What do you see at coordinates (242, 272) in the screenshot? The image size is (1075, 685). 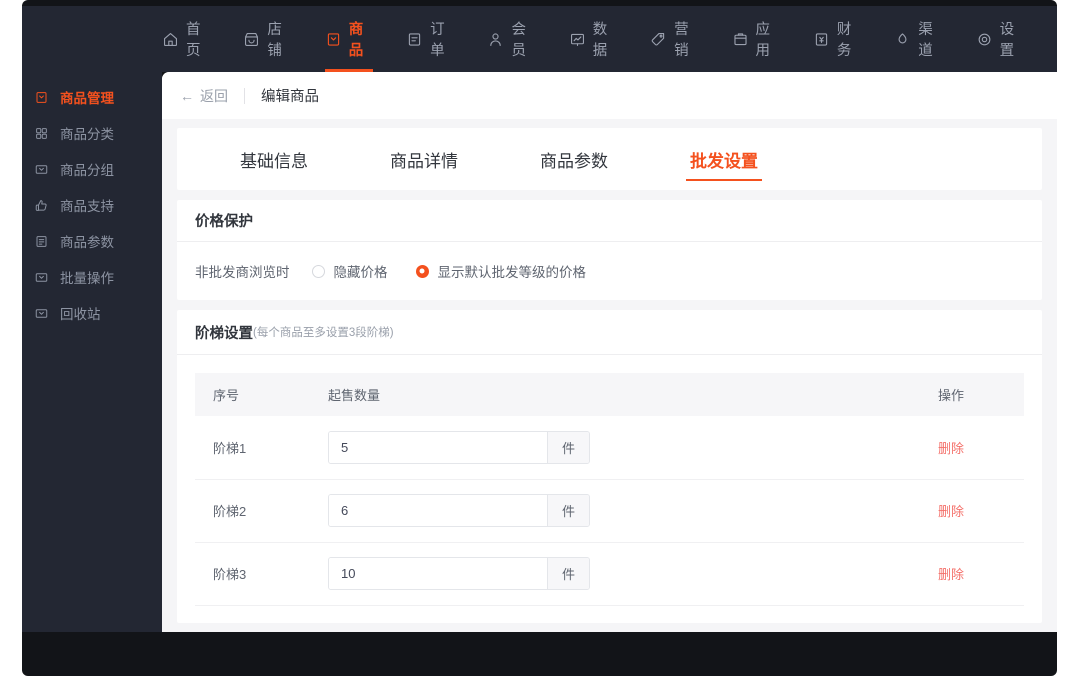 I see `price-protection-row-label: 非批发商浏览时` at bounding box center [242, 272].